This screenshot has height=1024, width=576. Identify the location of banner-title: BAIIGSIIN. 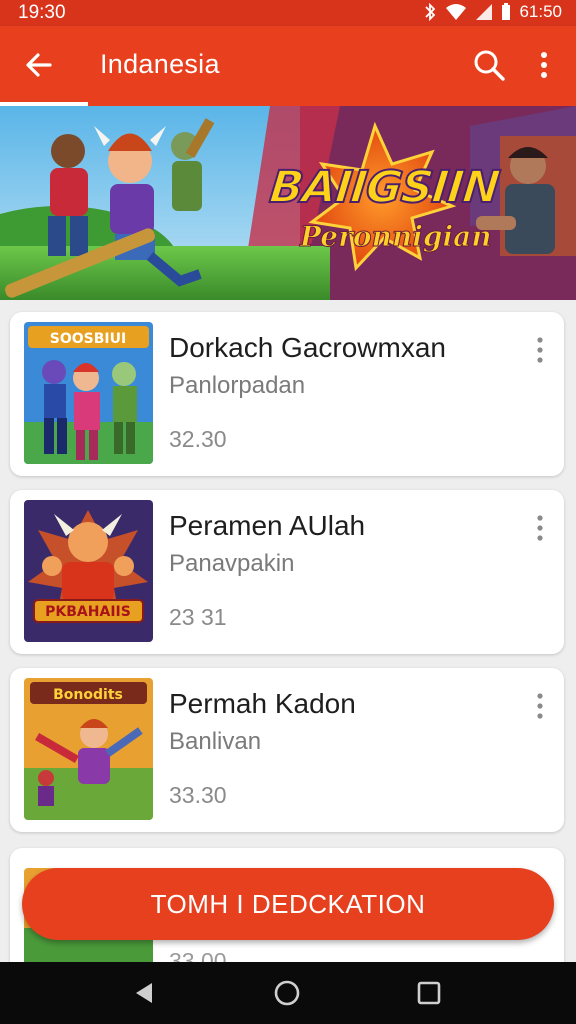
(384, 187).